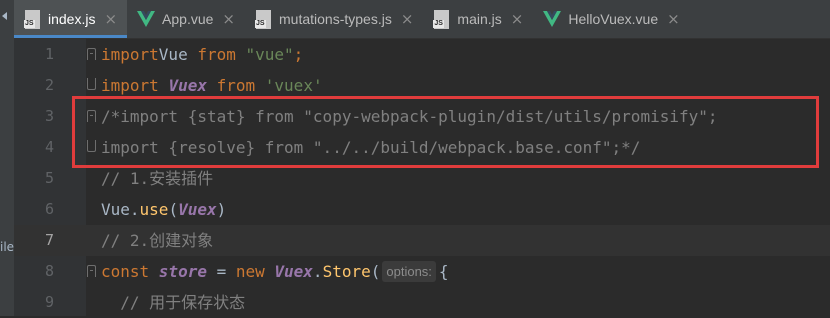 The height and width of the screenshot is (318, 830). Describe the element at coordinates (226, 271) in the screenshot. I see `code-token: =` at that location.